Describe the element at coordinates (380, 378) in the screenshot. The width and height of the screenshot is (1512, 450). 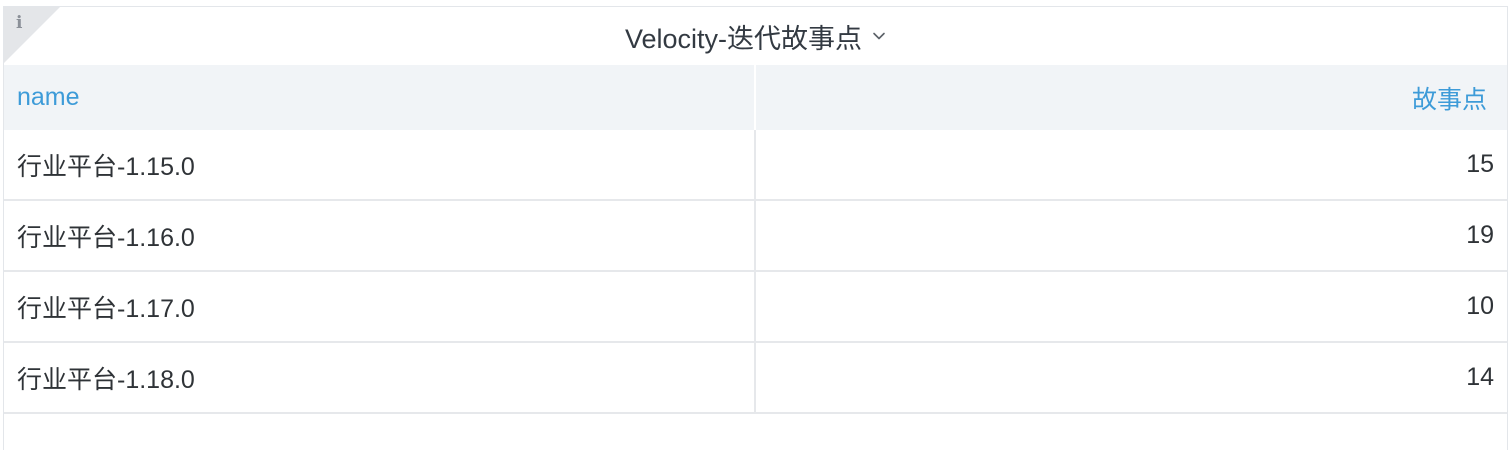
I see `row-name-cell: 行业平台-1.18.0` at that location.